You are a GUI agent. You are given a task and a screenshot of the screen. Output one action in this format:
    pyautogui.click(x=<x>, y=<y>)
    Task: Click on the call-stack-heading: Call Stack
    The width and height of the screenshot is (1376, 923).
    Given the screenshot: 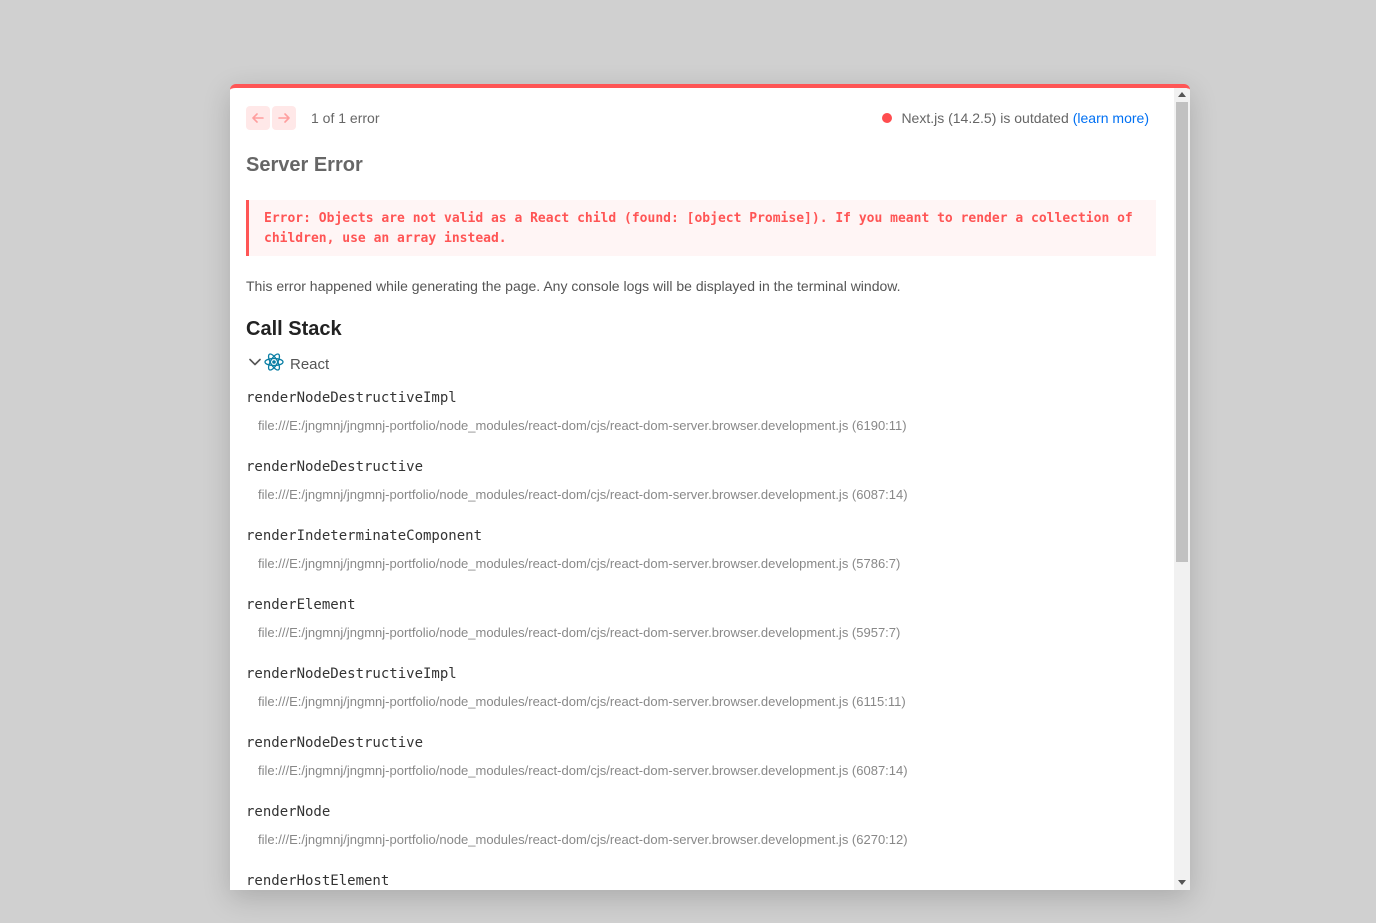 What is the action you would take?
    pyautogui.click(x=294, y=329)
    